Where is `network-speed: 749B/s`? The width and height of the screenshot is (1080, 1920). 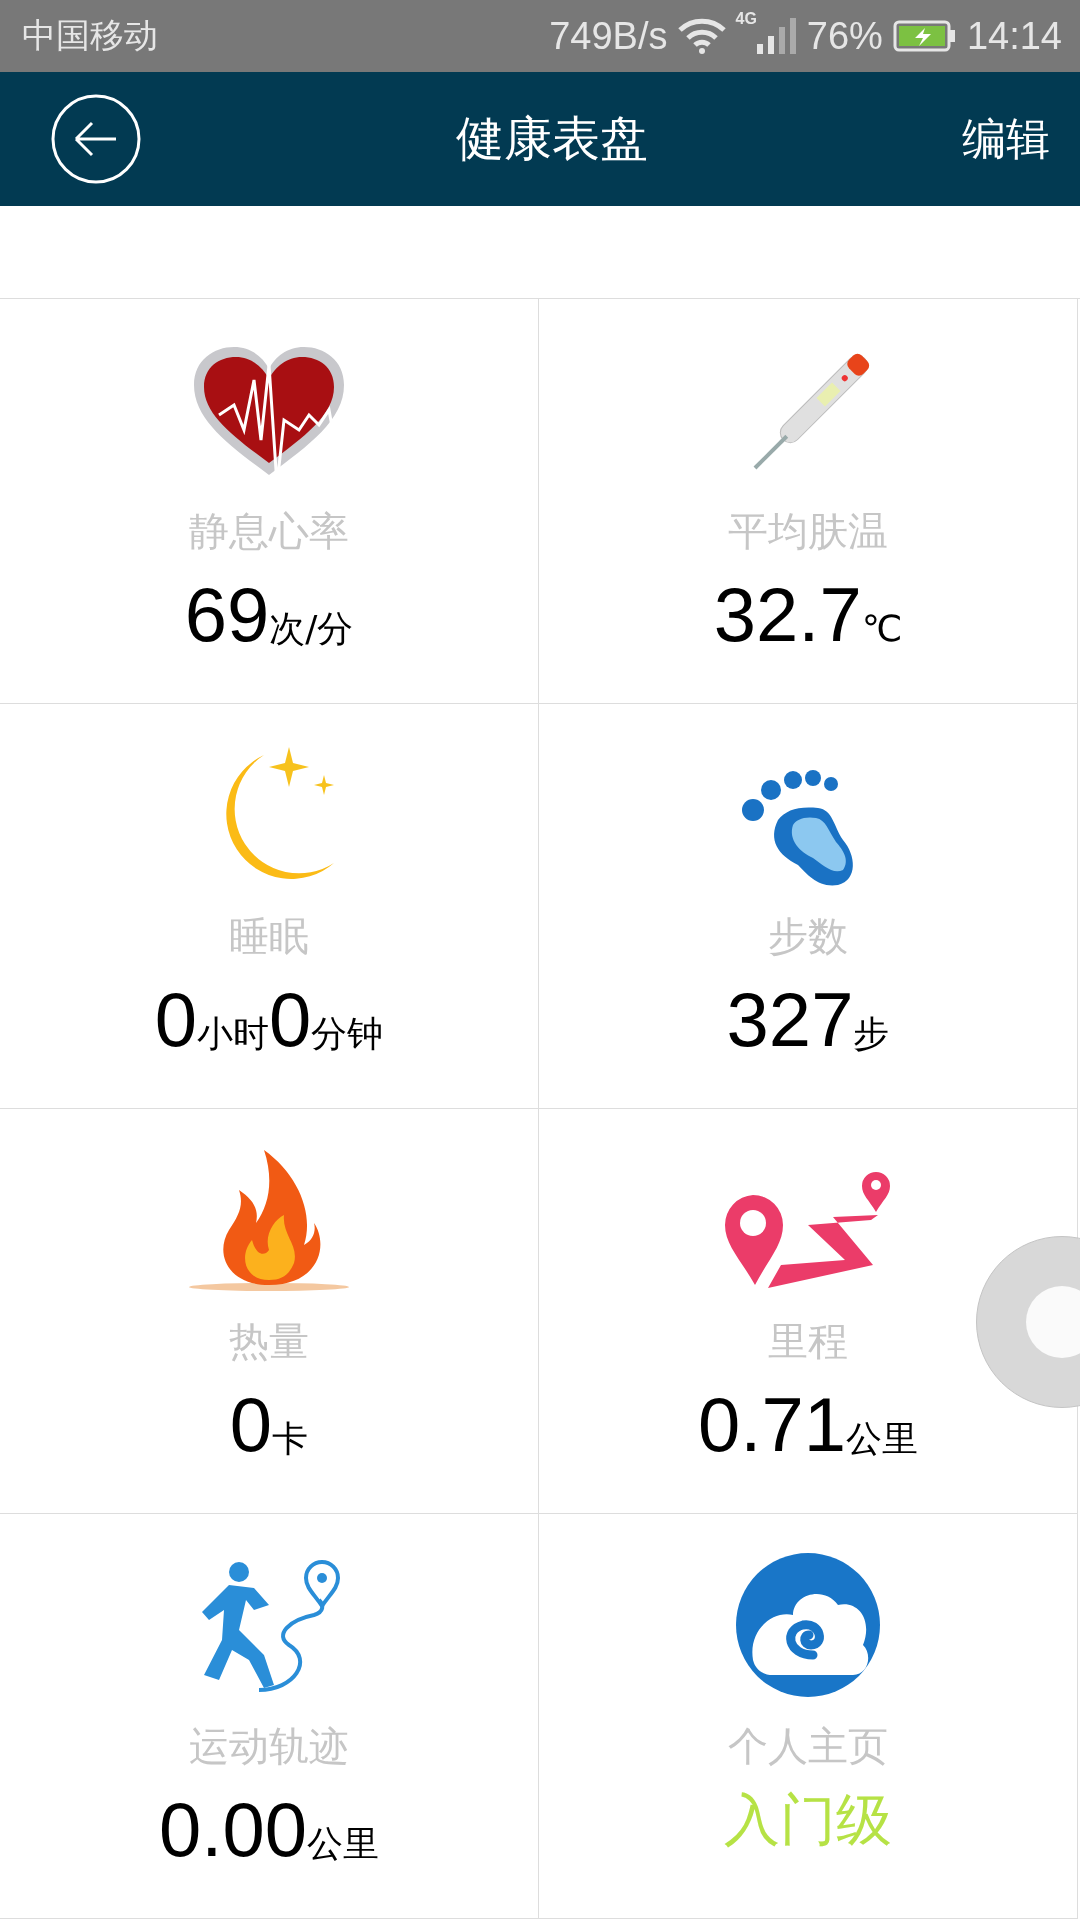 network-speed: 749B/s is located at coordinates (608, 36).